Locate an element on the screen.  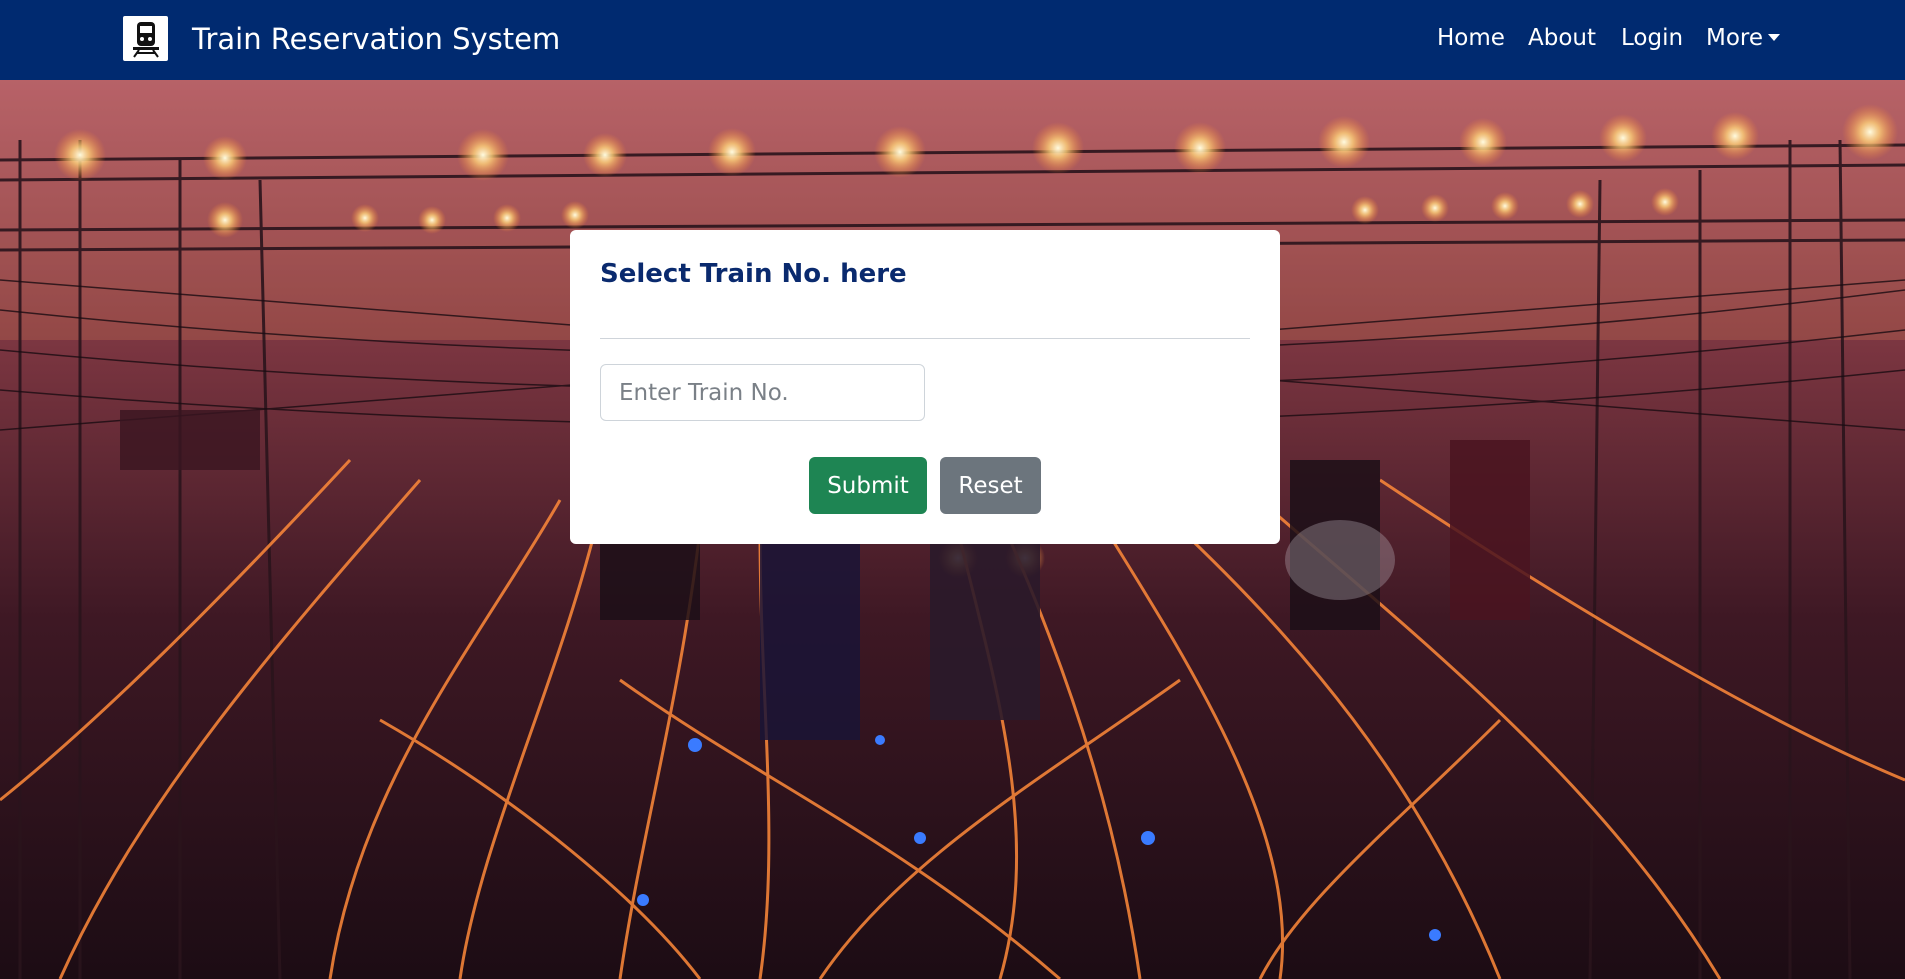
reset-button: Reset is located at coordinates (990, 485).